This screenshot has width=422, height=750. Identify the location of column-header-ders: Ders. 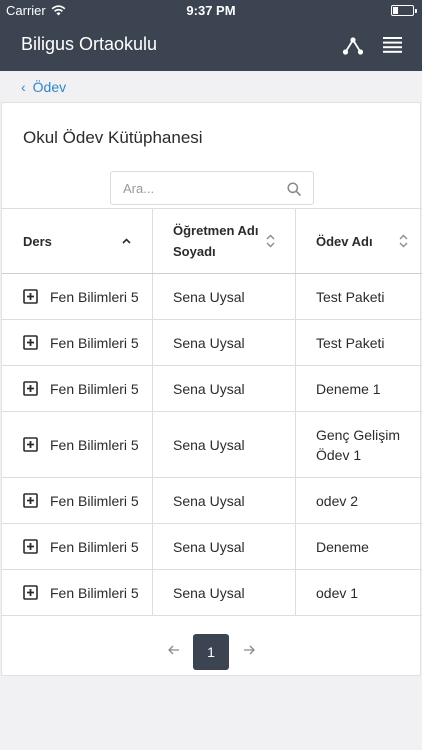
(77, 241).